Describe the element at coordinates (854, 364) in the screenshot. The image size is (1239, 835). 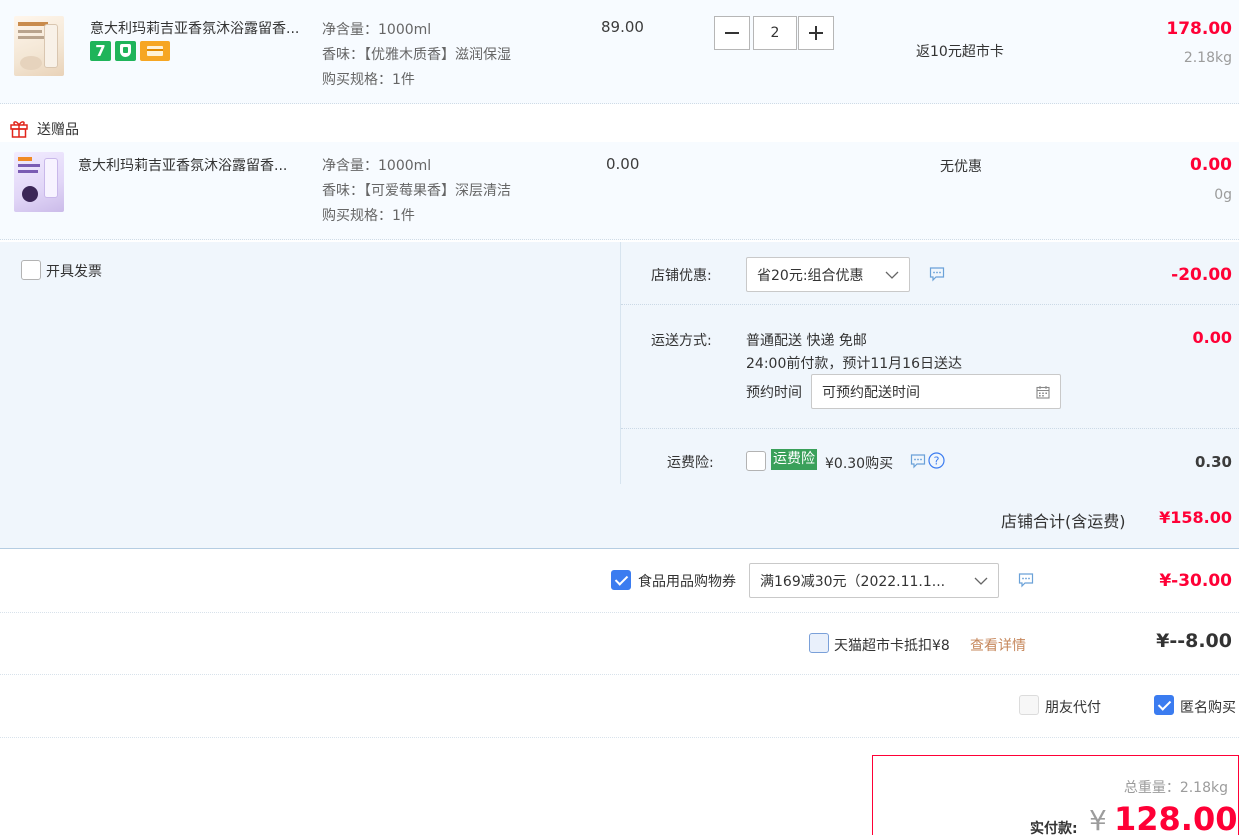
I see `delivery-eta: 24:00前付款，预计11月16日送达` at that location.